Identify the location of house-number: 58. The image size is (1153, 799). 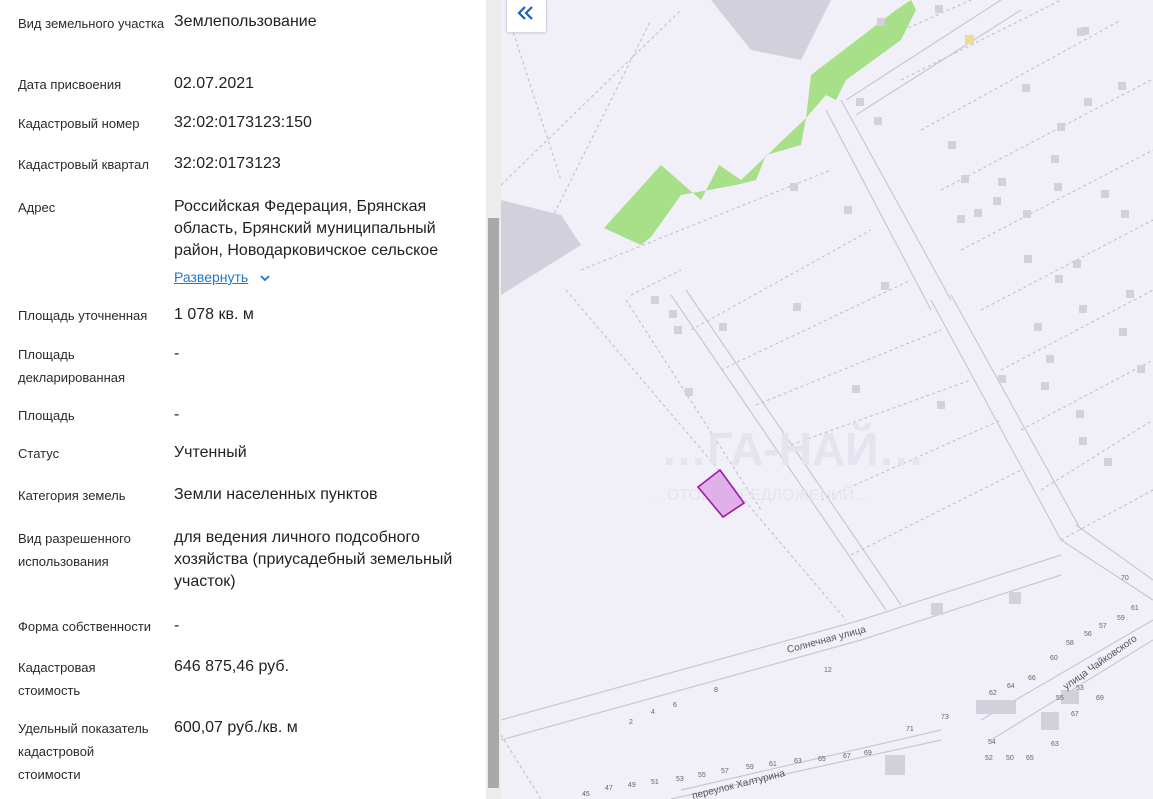
(1070, 643).